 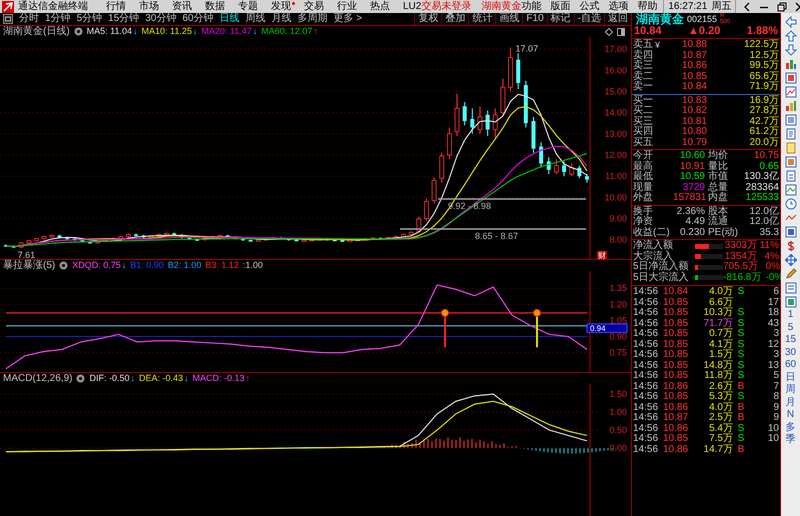 What do you see at coordinates (761, 187) in the screenshot?
I see `stat-value: 283364` at bounding box center [761, 187].